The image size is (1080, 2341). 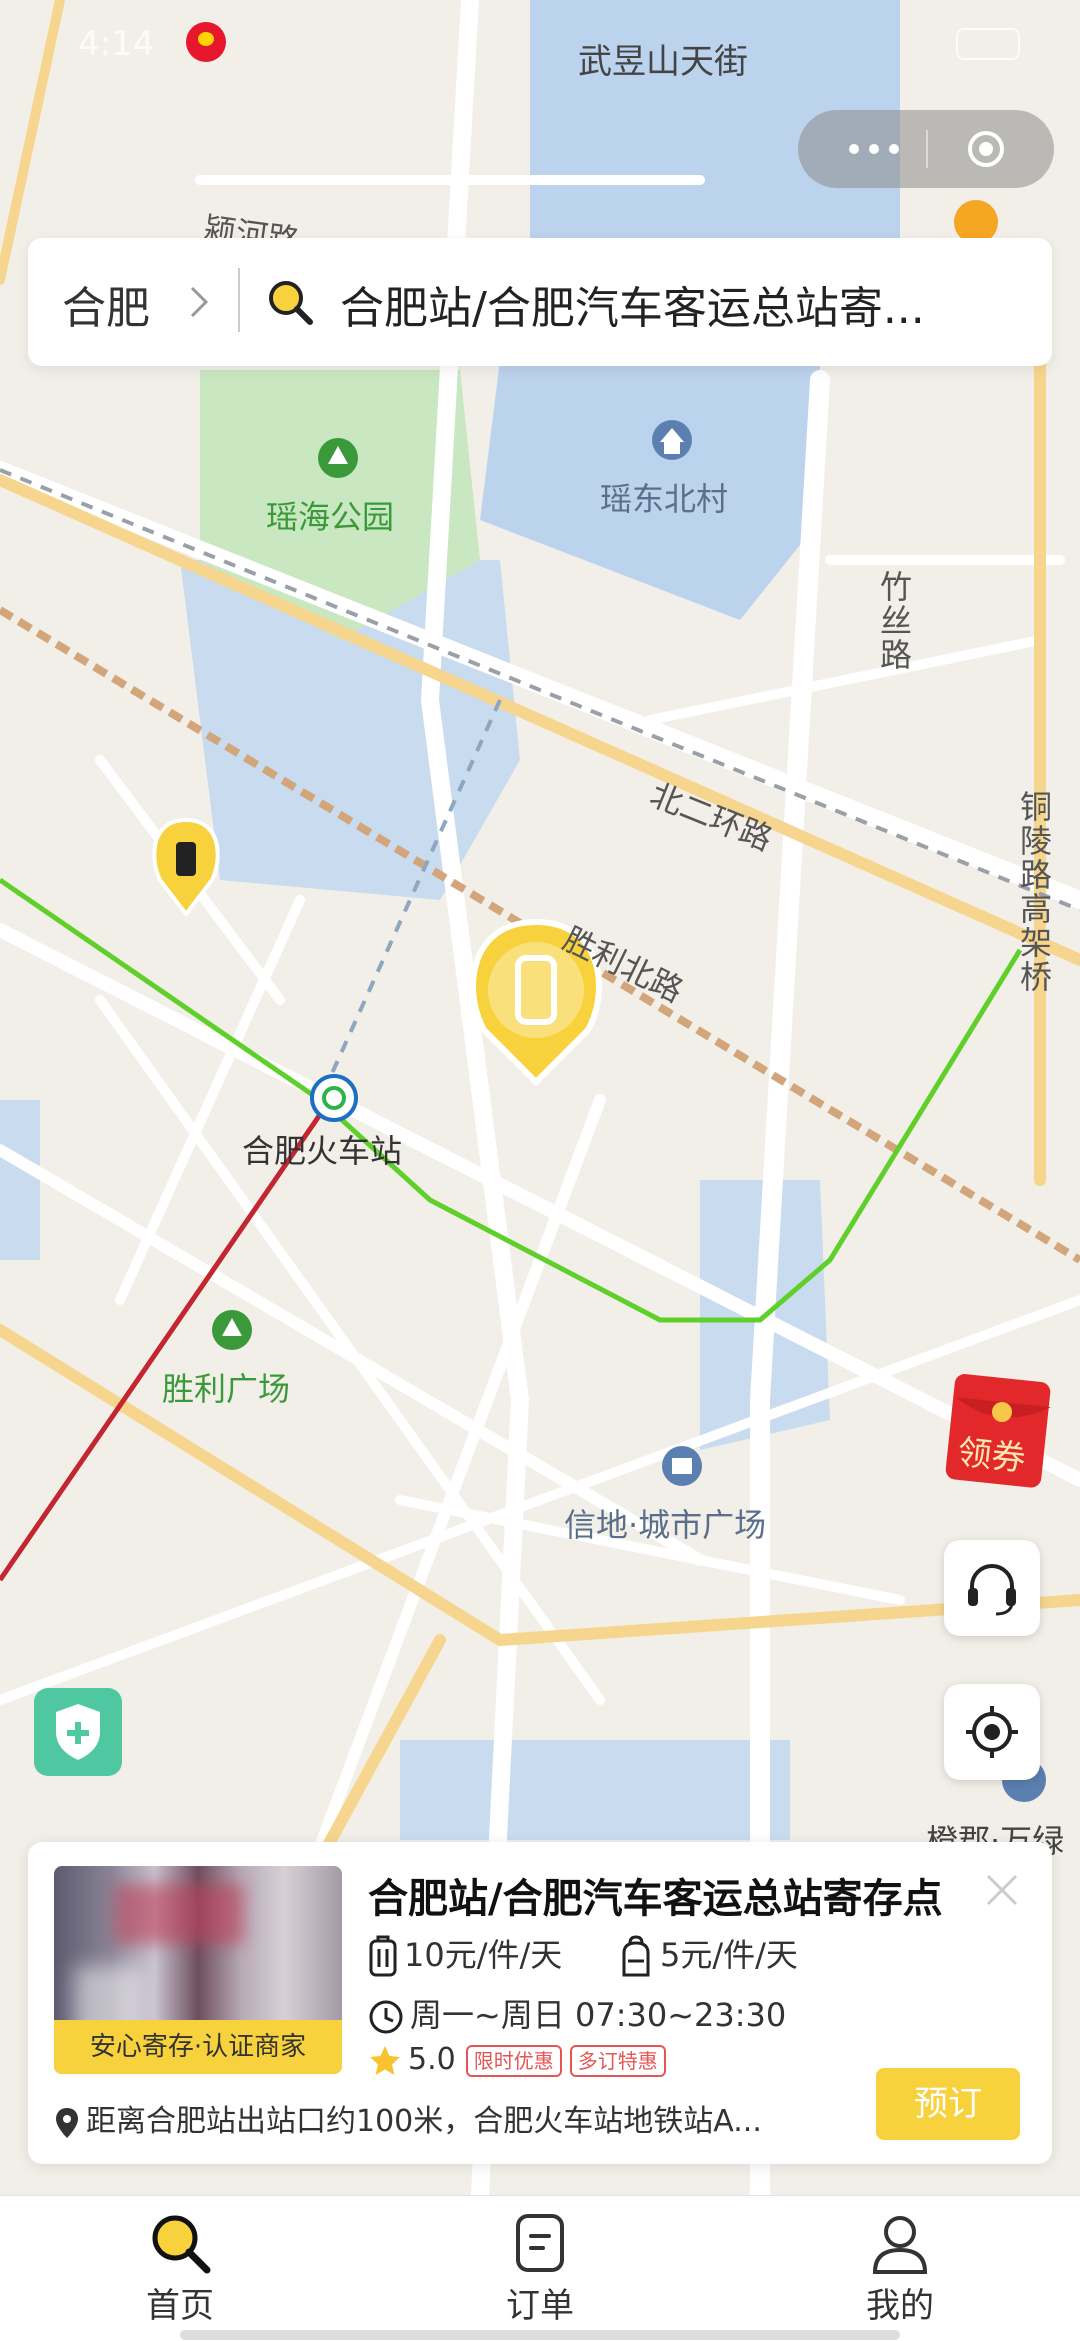 I want to click on map-label-village: 瑶东北村, so click(x=664, y=499).